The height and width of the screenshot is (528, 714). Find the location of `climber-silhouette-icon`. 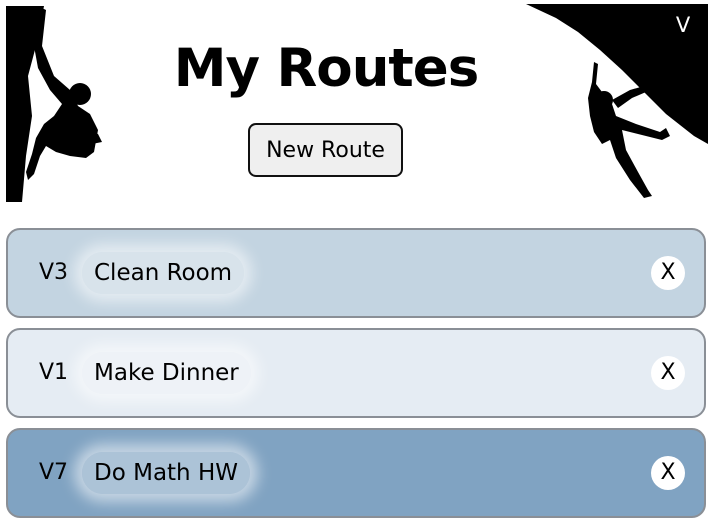

climber-silhouette-icon is located at coordinates (54, 104).